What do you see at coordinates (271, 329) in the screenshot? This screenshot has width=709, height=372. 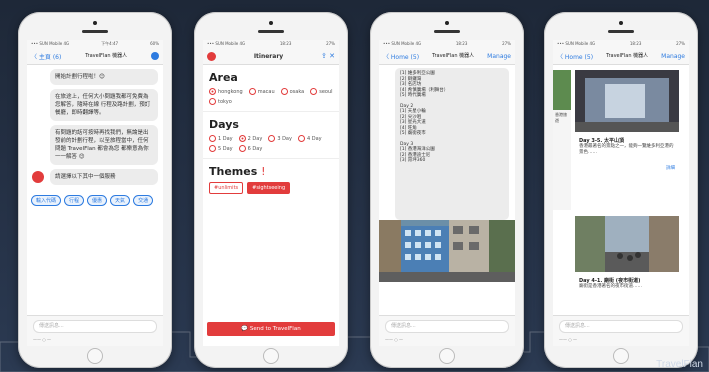 I see `send-button: 💬 Send to TravelFlan` at bounding box center [271, 329].